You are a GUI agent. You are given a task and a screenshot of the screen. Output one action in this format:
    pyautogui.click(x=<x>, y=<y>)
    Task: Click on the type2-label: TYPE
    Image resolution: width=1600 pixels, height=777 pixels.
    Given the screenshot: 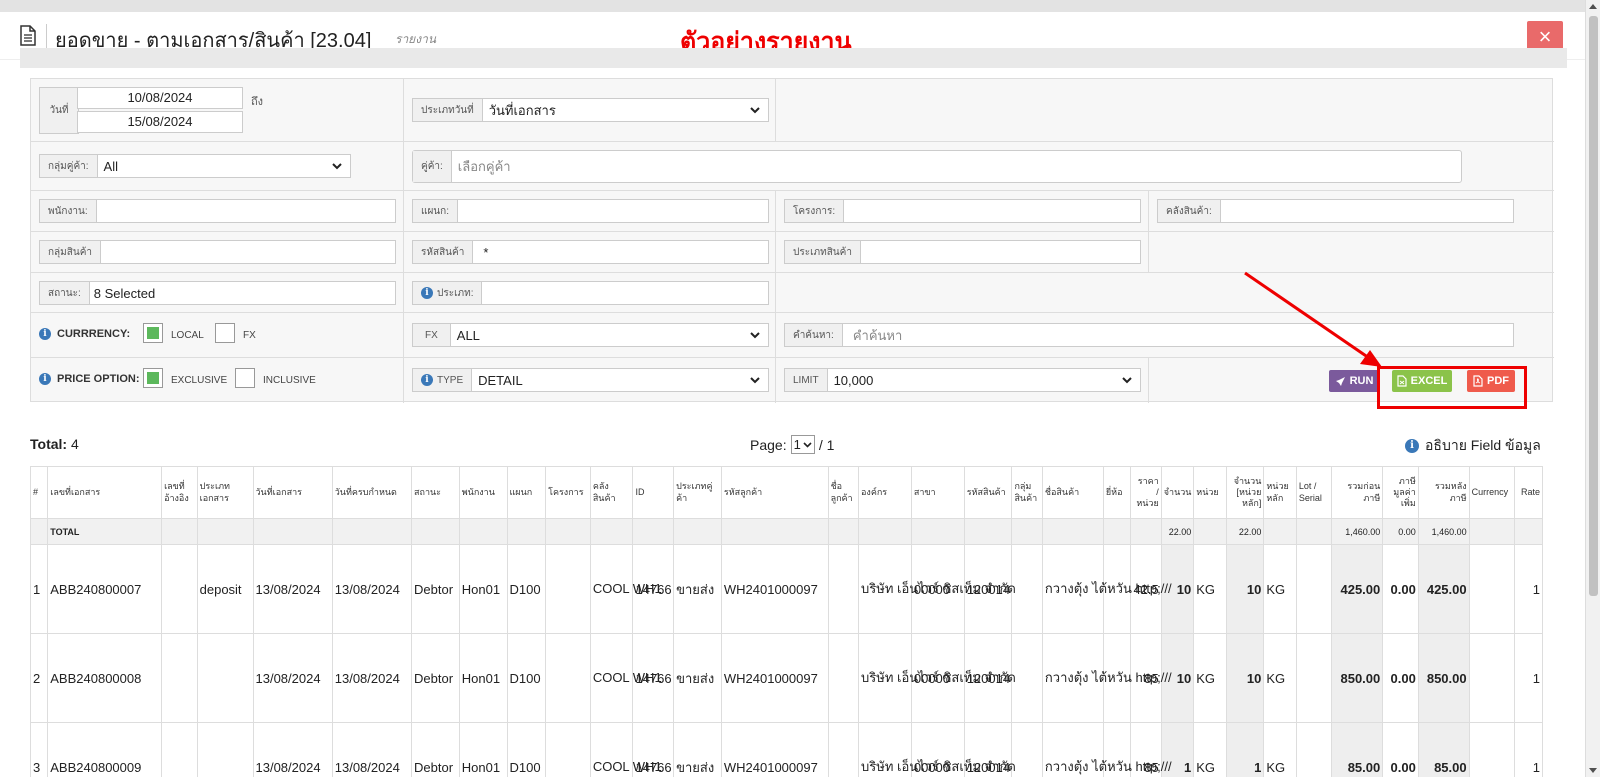 What is the action you would take?
    pyautogui.click(x=450, y=380)
    